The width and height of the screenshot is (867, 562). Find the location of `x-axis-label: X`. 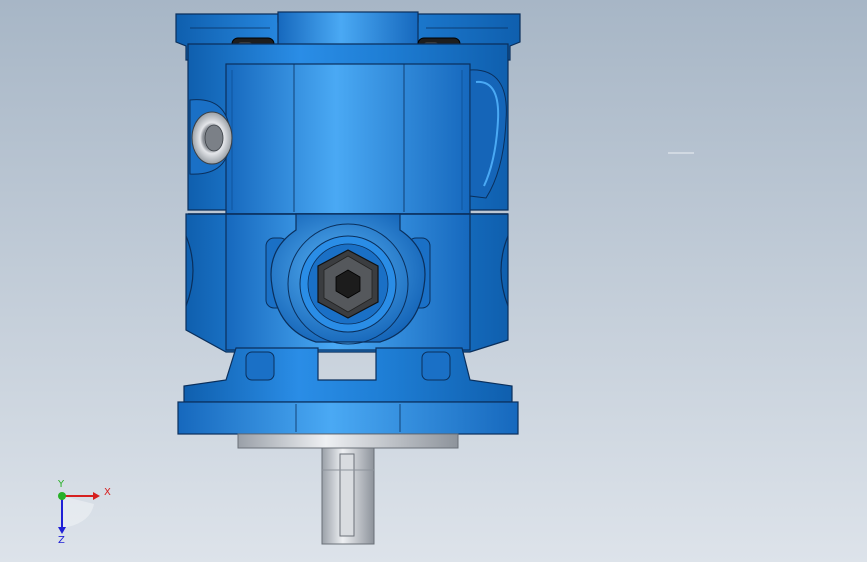

x-axis-label: X is located at coordinates (107, 492).